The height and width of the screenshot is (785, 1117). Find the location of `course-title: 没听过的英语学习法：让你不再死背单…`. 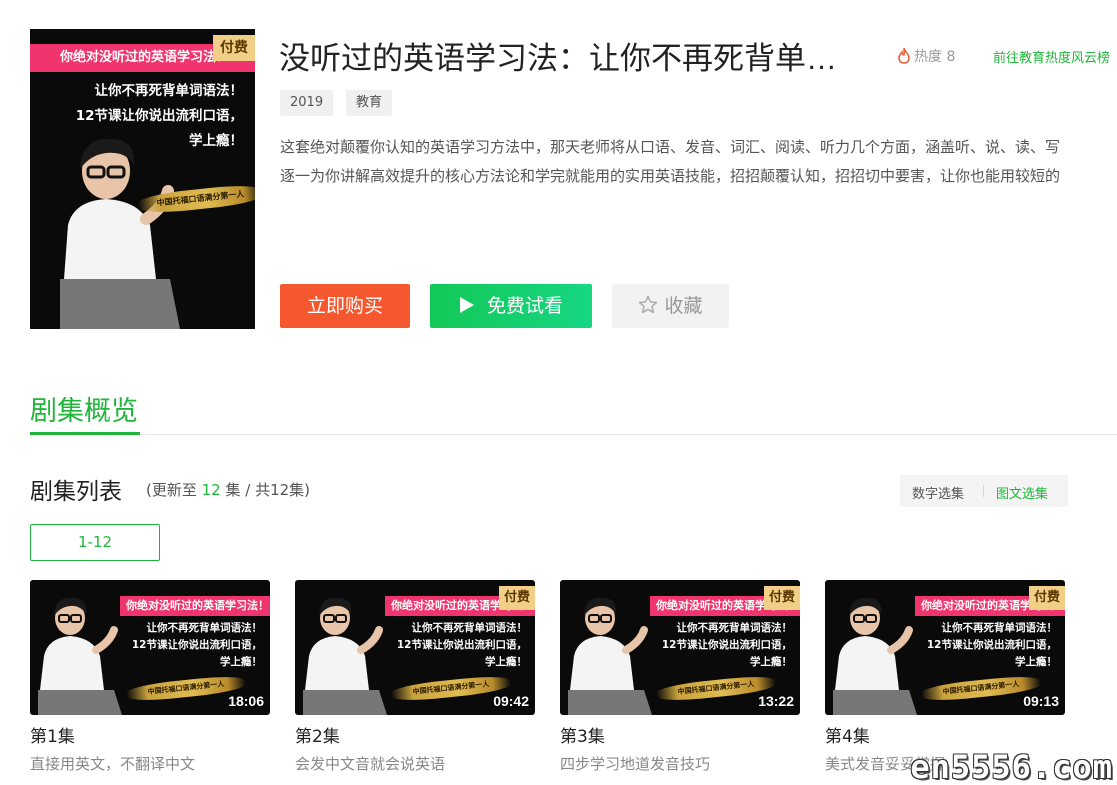

course-title: 没听过的英语学习法：让你不再死背单… is located at coordinates (558, 58).